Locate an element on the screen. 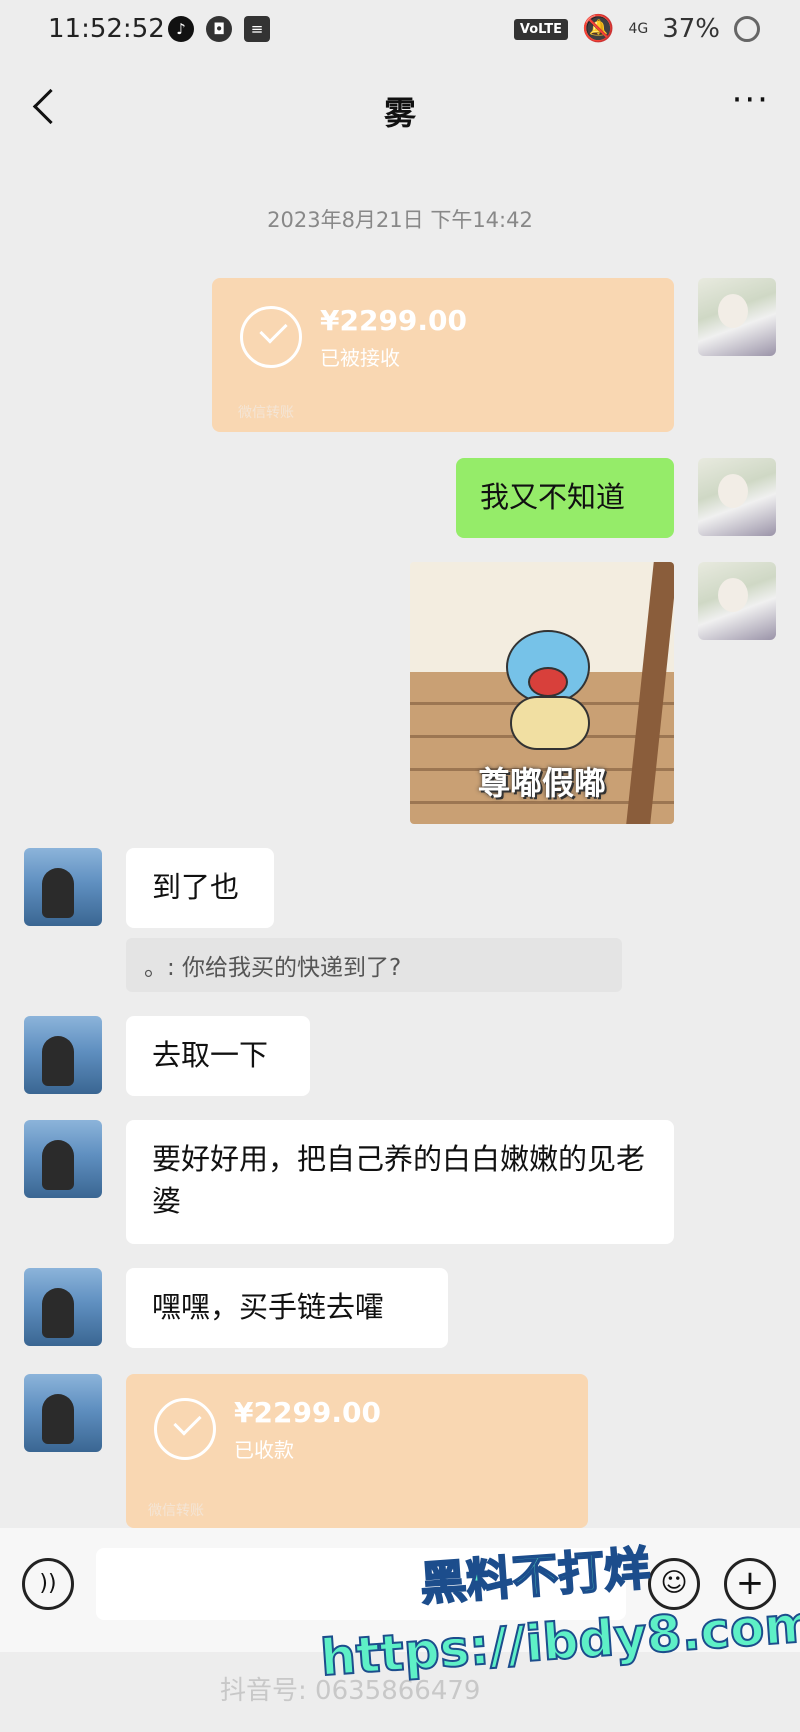 The image size is (800, 1732). volte-icon: VoLTE is located at coordinates (541, 29).